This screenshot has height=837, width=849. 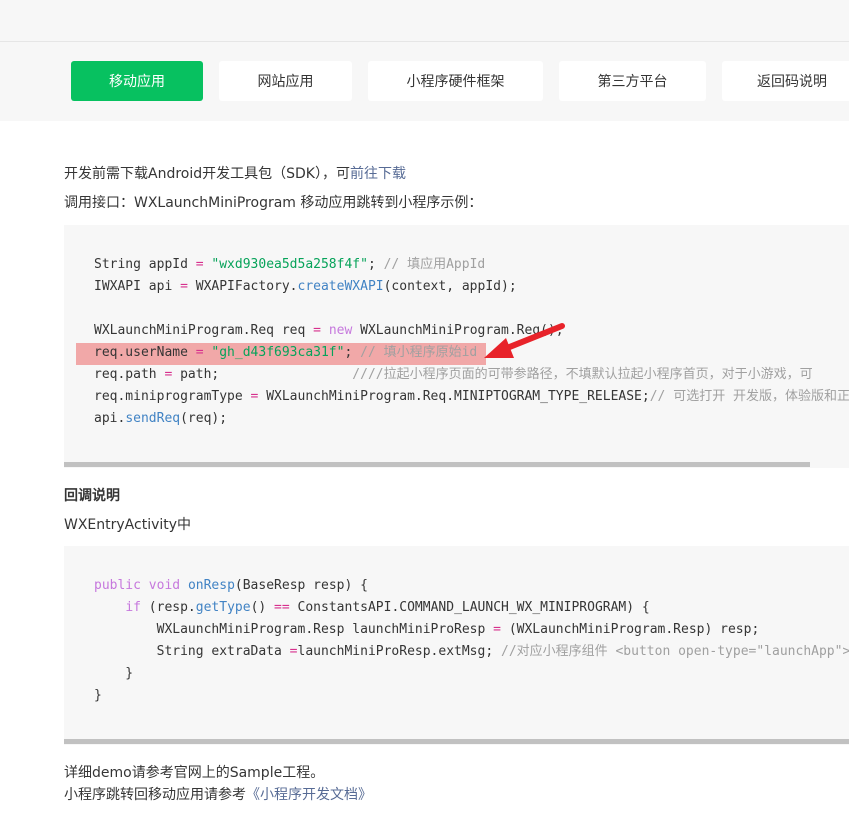 I want to click on tab-miniprogram-hardware: 小程序硬件框架, so click(x=455, y=81).